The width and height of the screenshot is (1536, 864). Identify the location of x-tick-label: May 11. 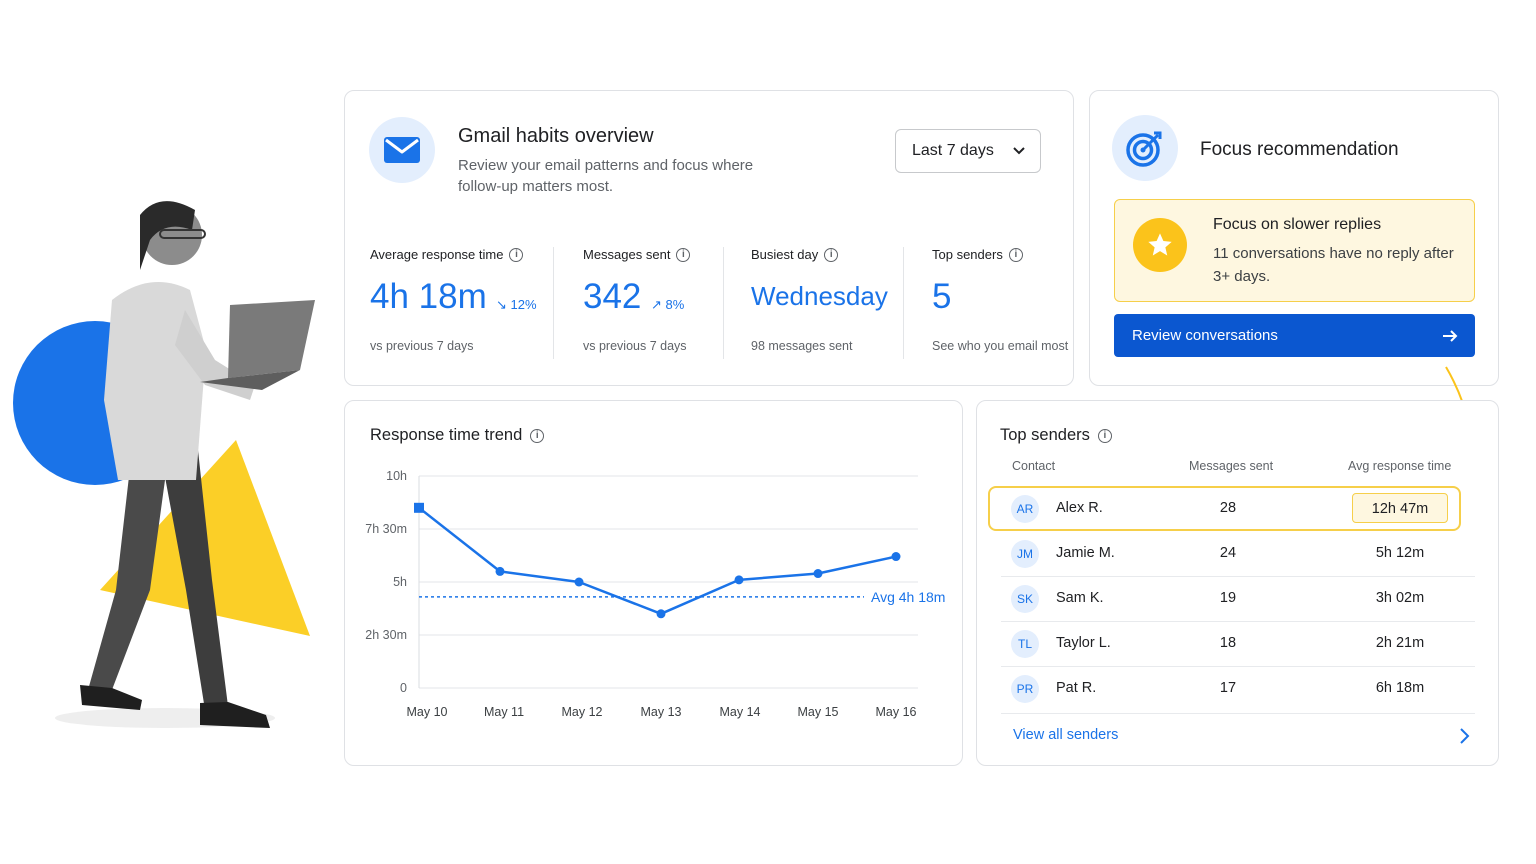
(504, 712).